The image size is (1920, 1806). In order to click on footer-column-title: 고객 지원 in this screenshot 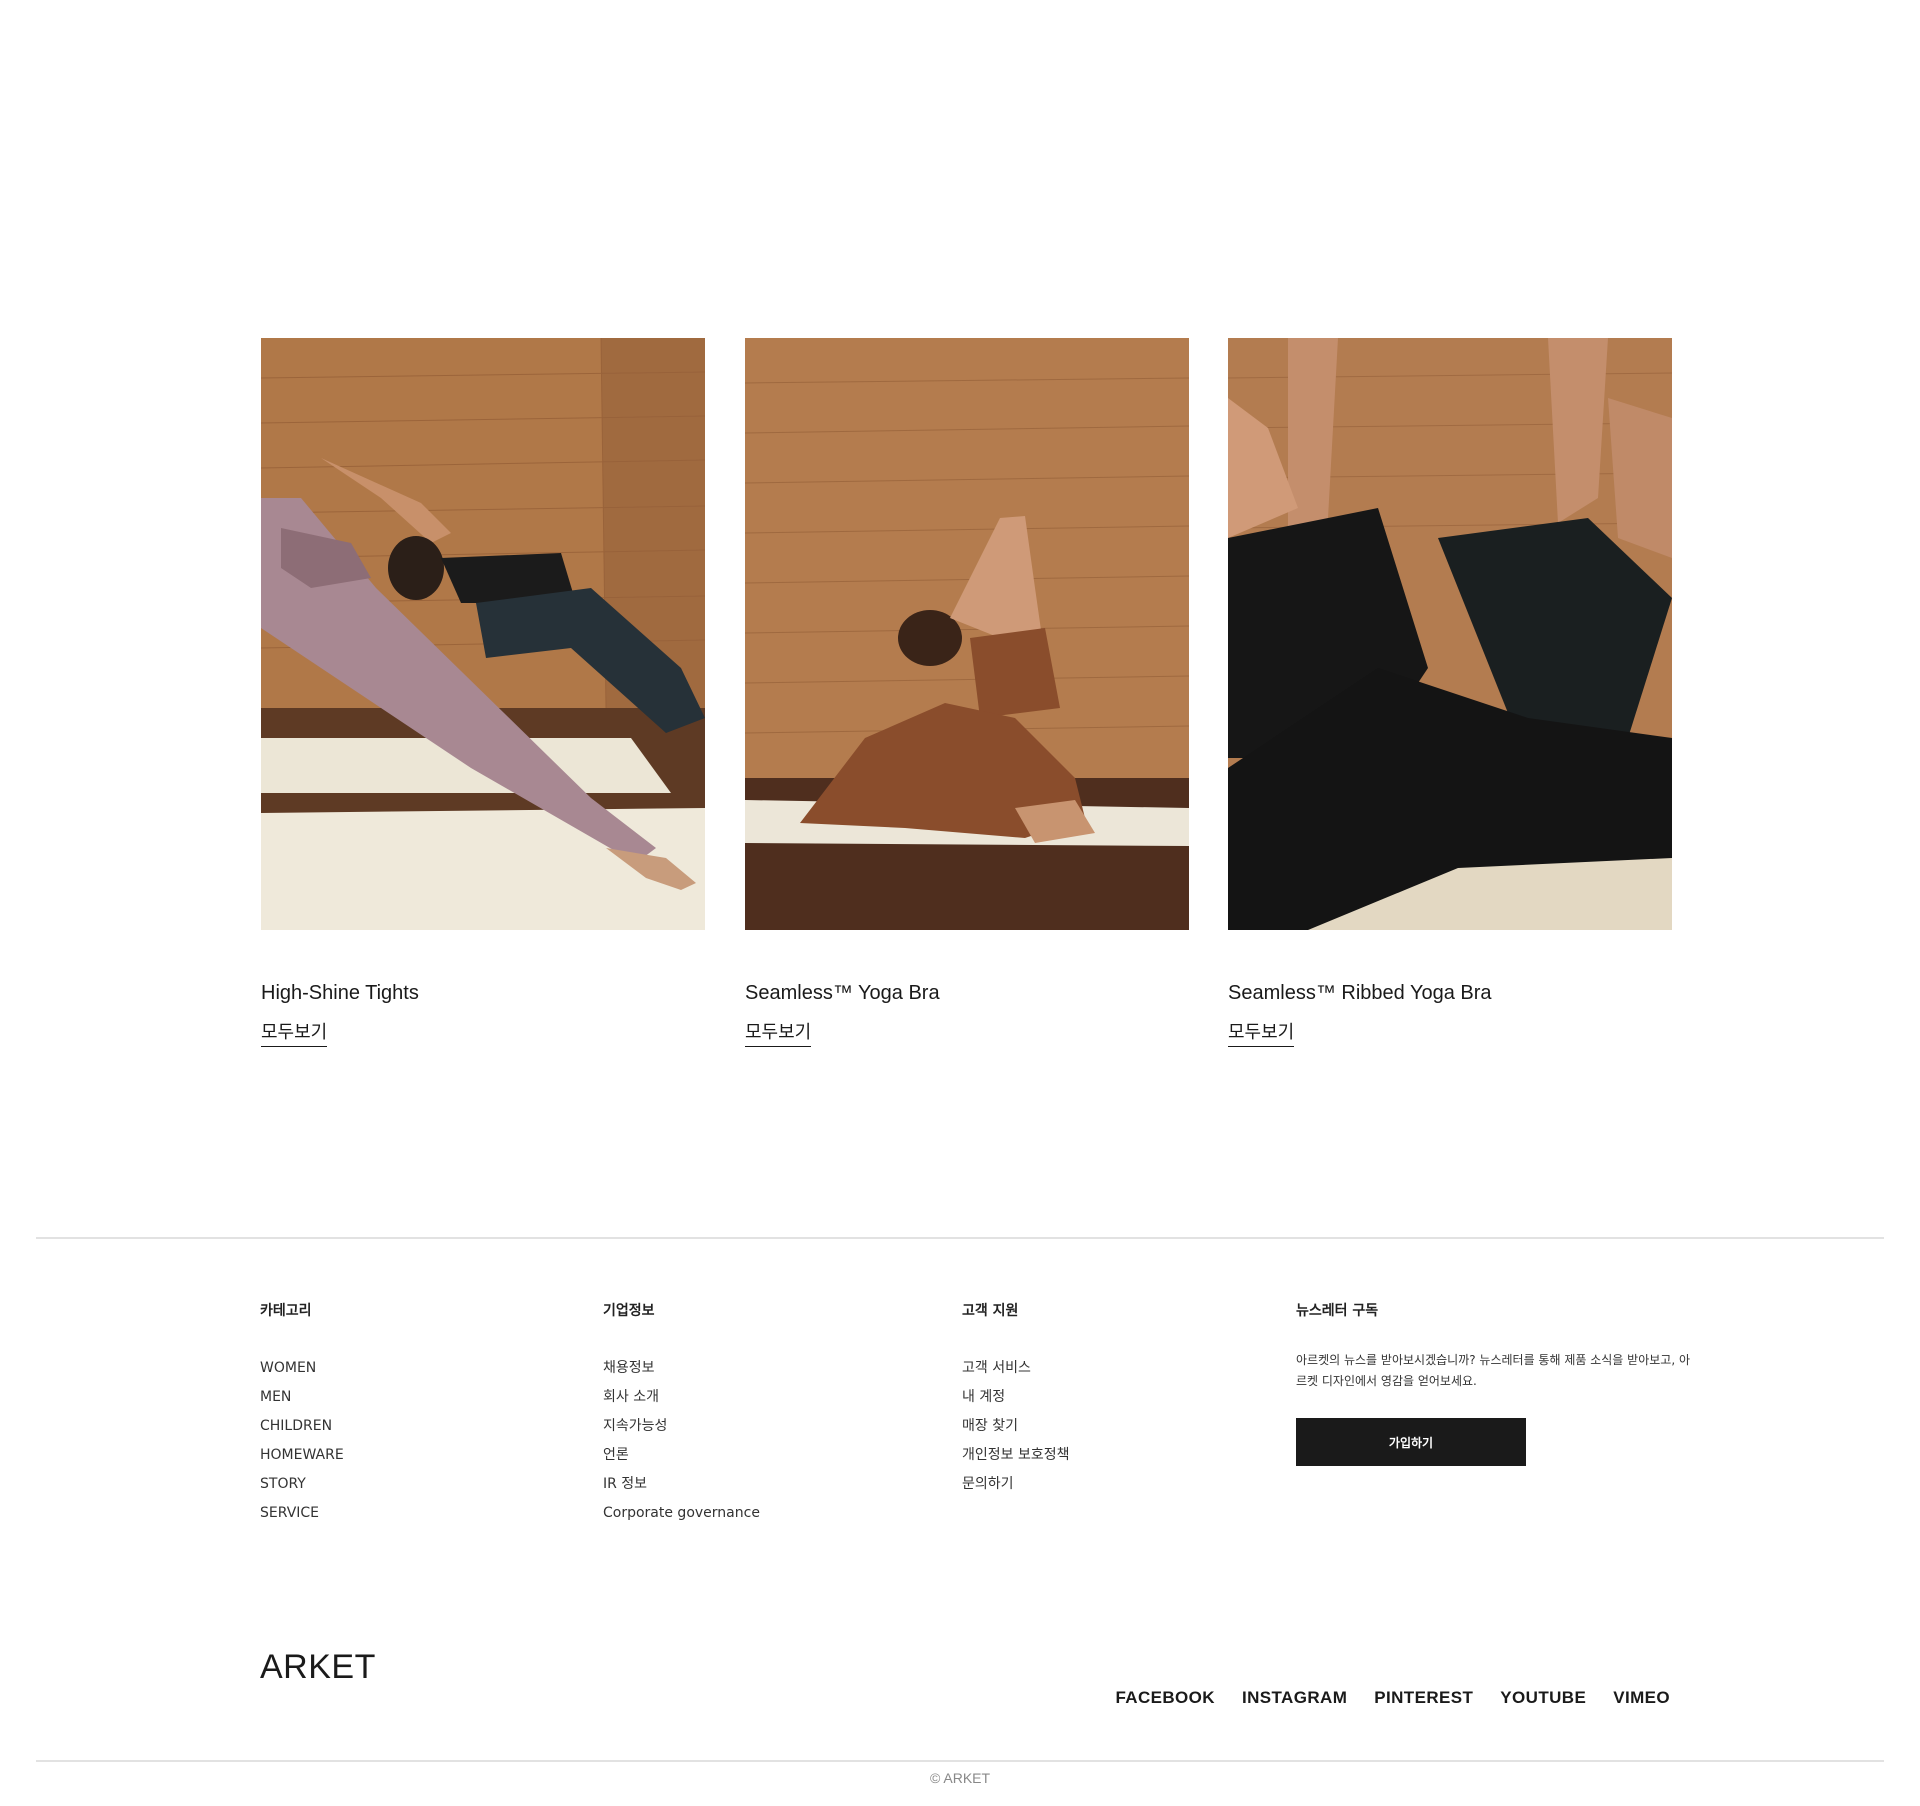, I will do `click(990, 1311)`.